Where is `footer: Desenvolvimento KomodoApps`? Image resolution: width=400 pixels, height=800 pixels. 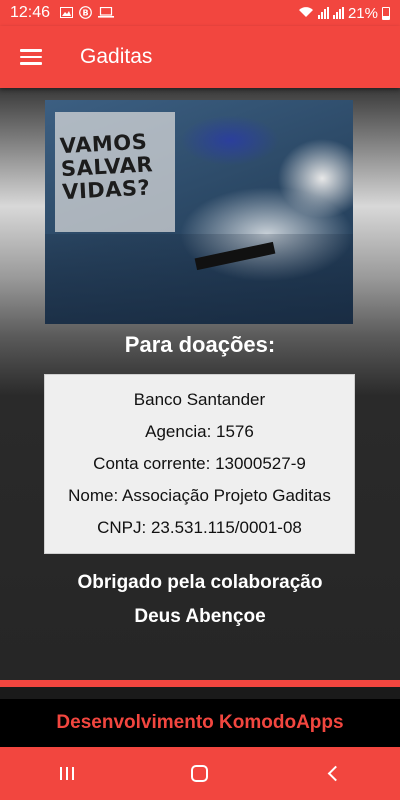
footer: Desenvolvimento KomodoApps is located at coordinates (200, 723).